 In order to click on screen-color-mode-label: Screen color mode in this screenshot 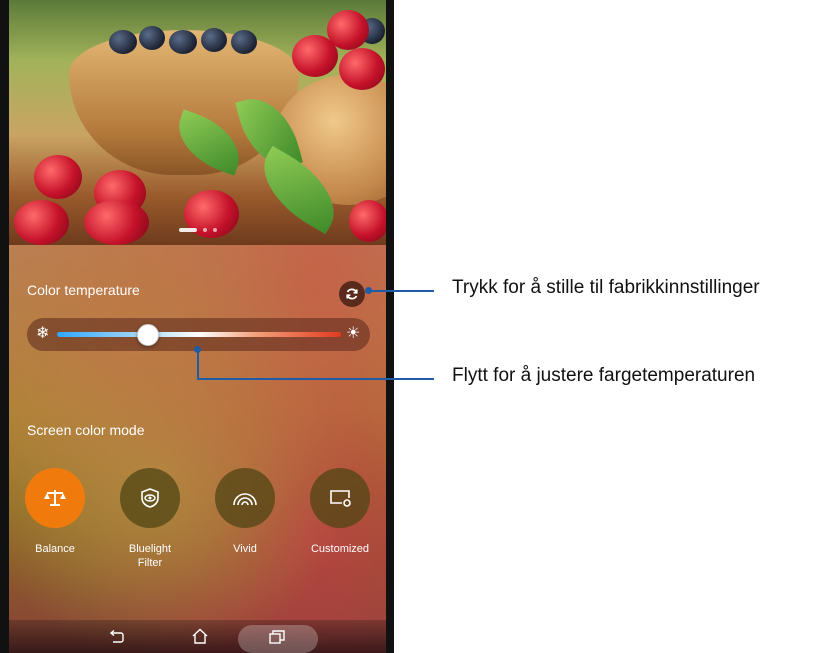, I will do `click(86, 430)`.